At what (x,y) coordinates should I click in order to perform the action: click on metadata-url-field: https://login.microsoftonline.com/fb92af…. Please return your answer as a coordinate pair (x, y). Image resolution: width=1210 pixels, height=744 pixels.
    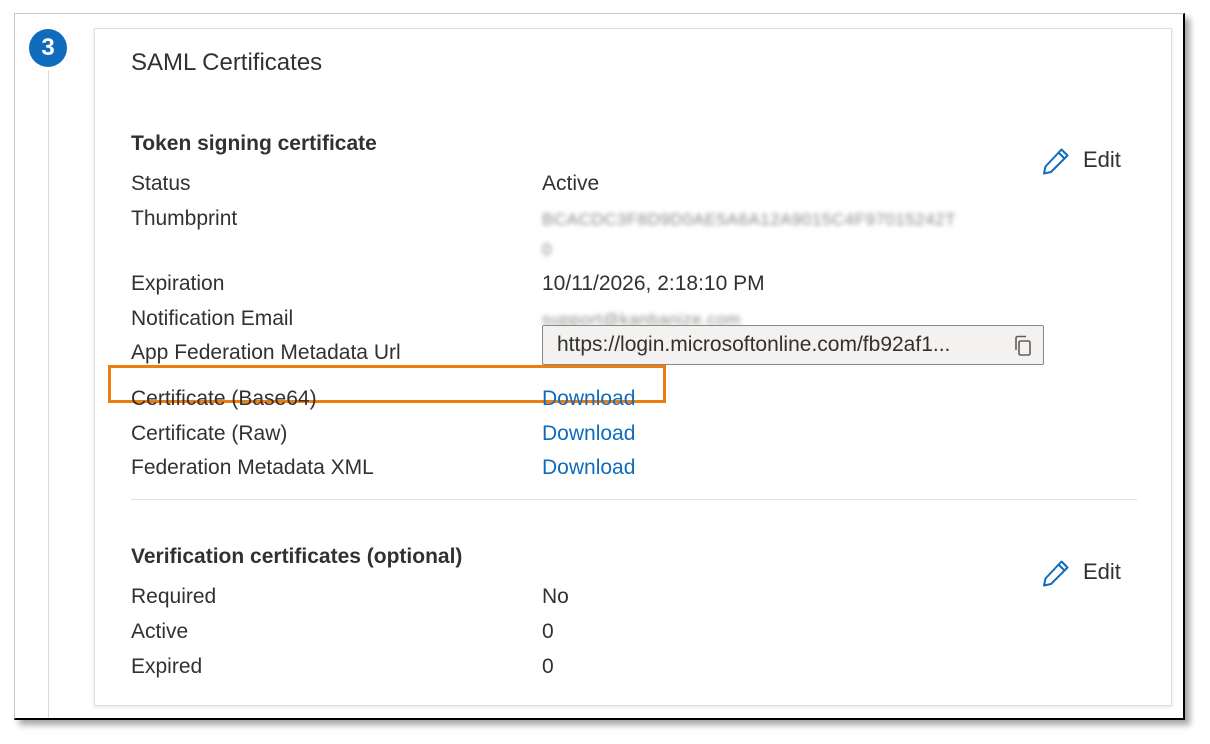
    Looking at the image, I should click on (793, 345).